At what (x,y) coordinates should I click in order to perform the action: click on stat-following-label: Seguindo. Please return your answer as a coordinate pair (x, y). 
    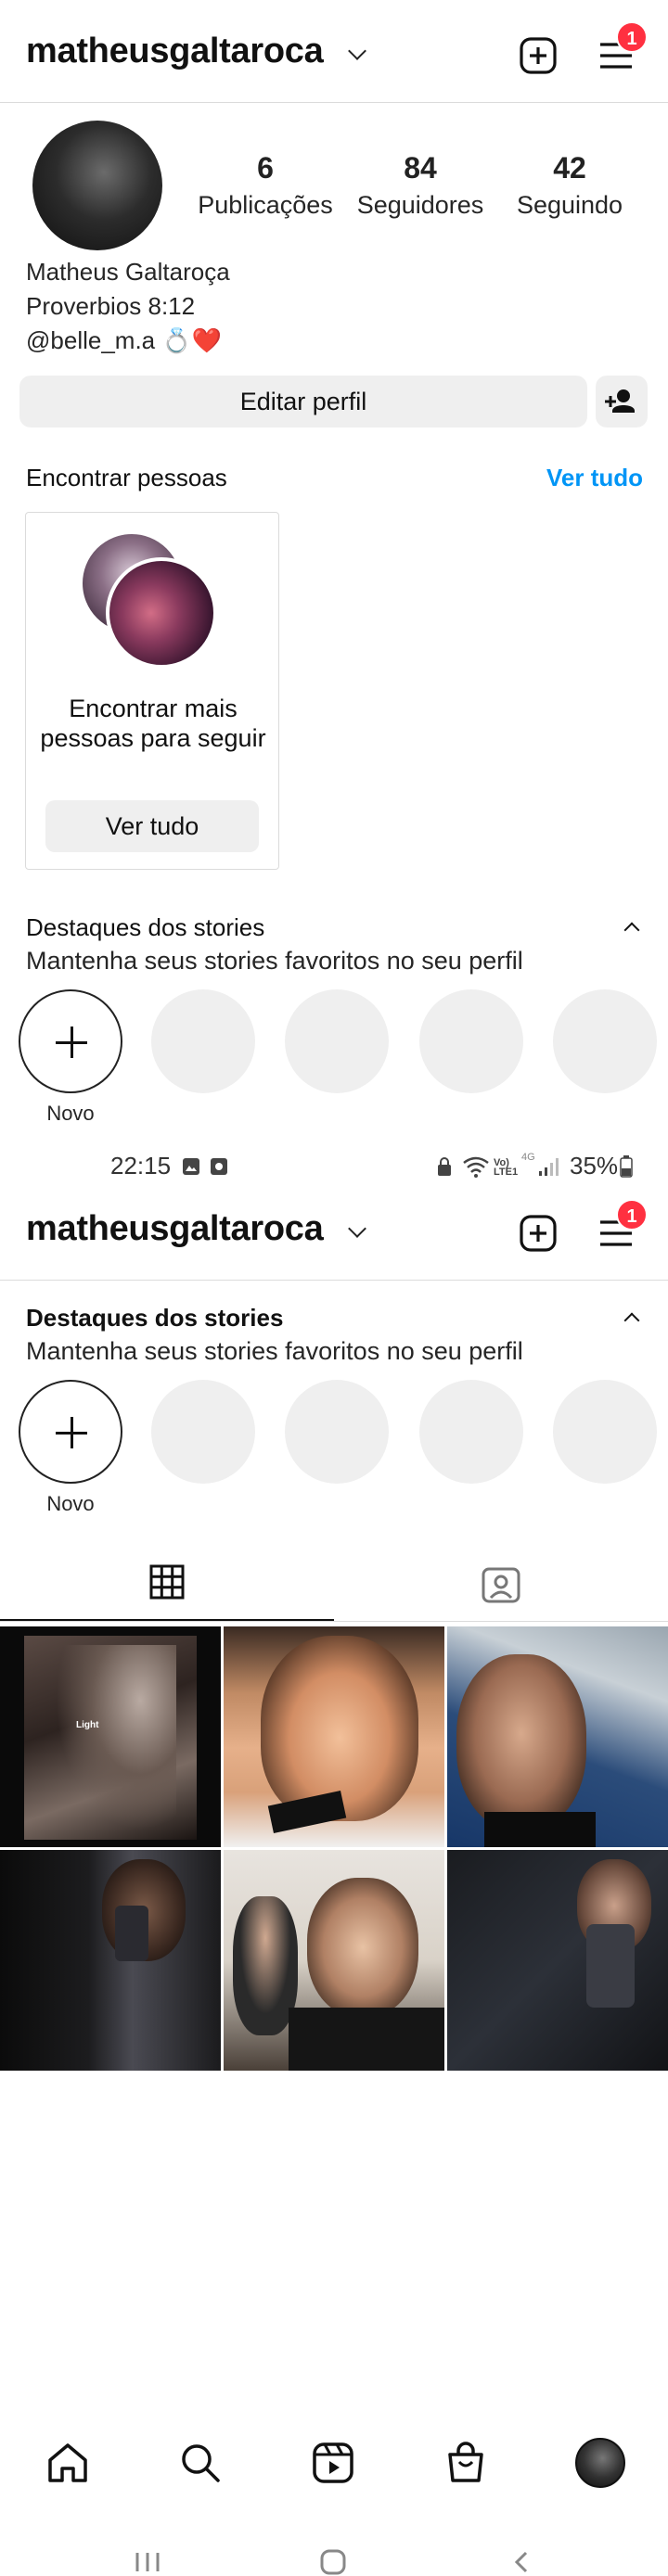
    Looking at the image, I should click on (570, 205).